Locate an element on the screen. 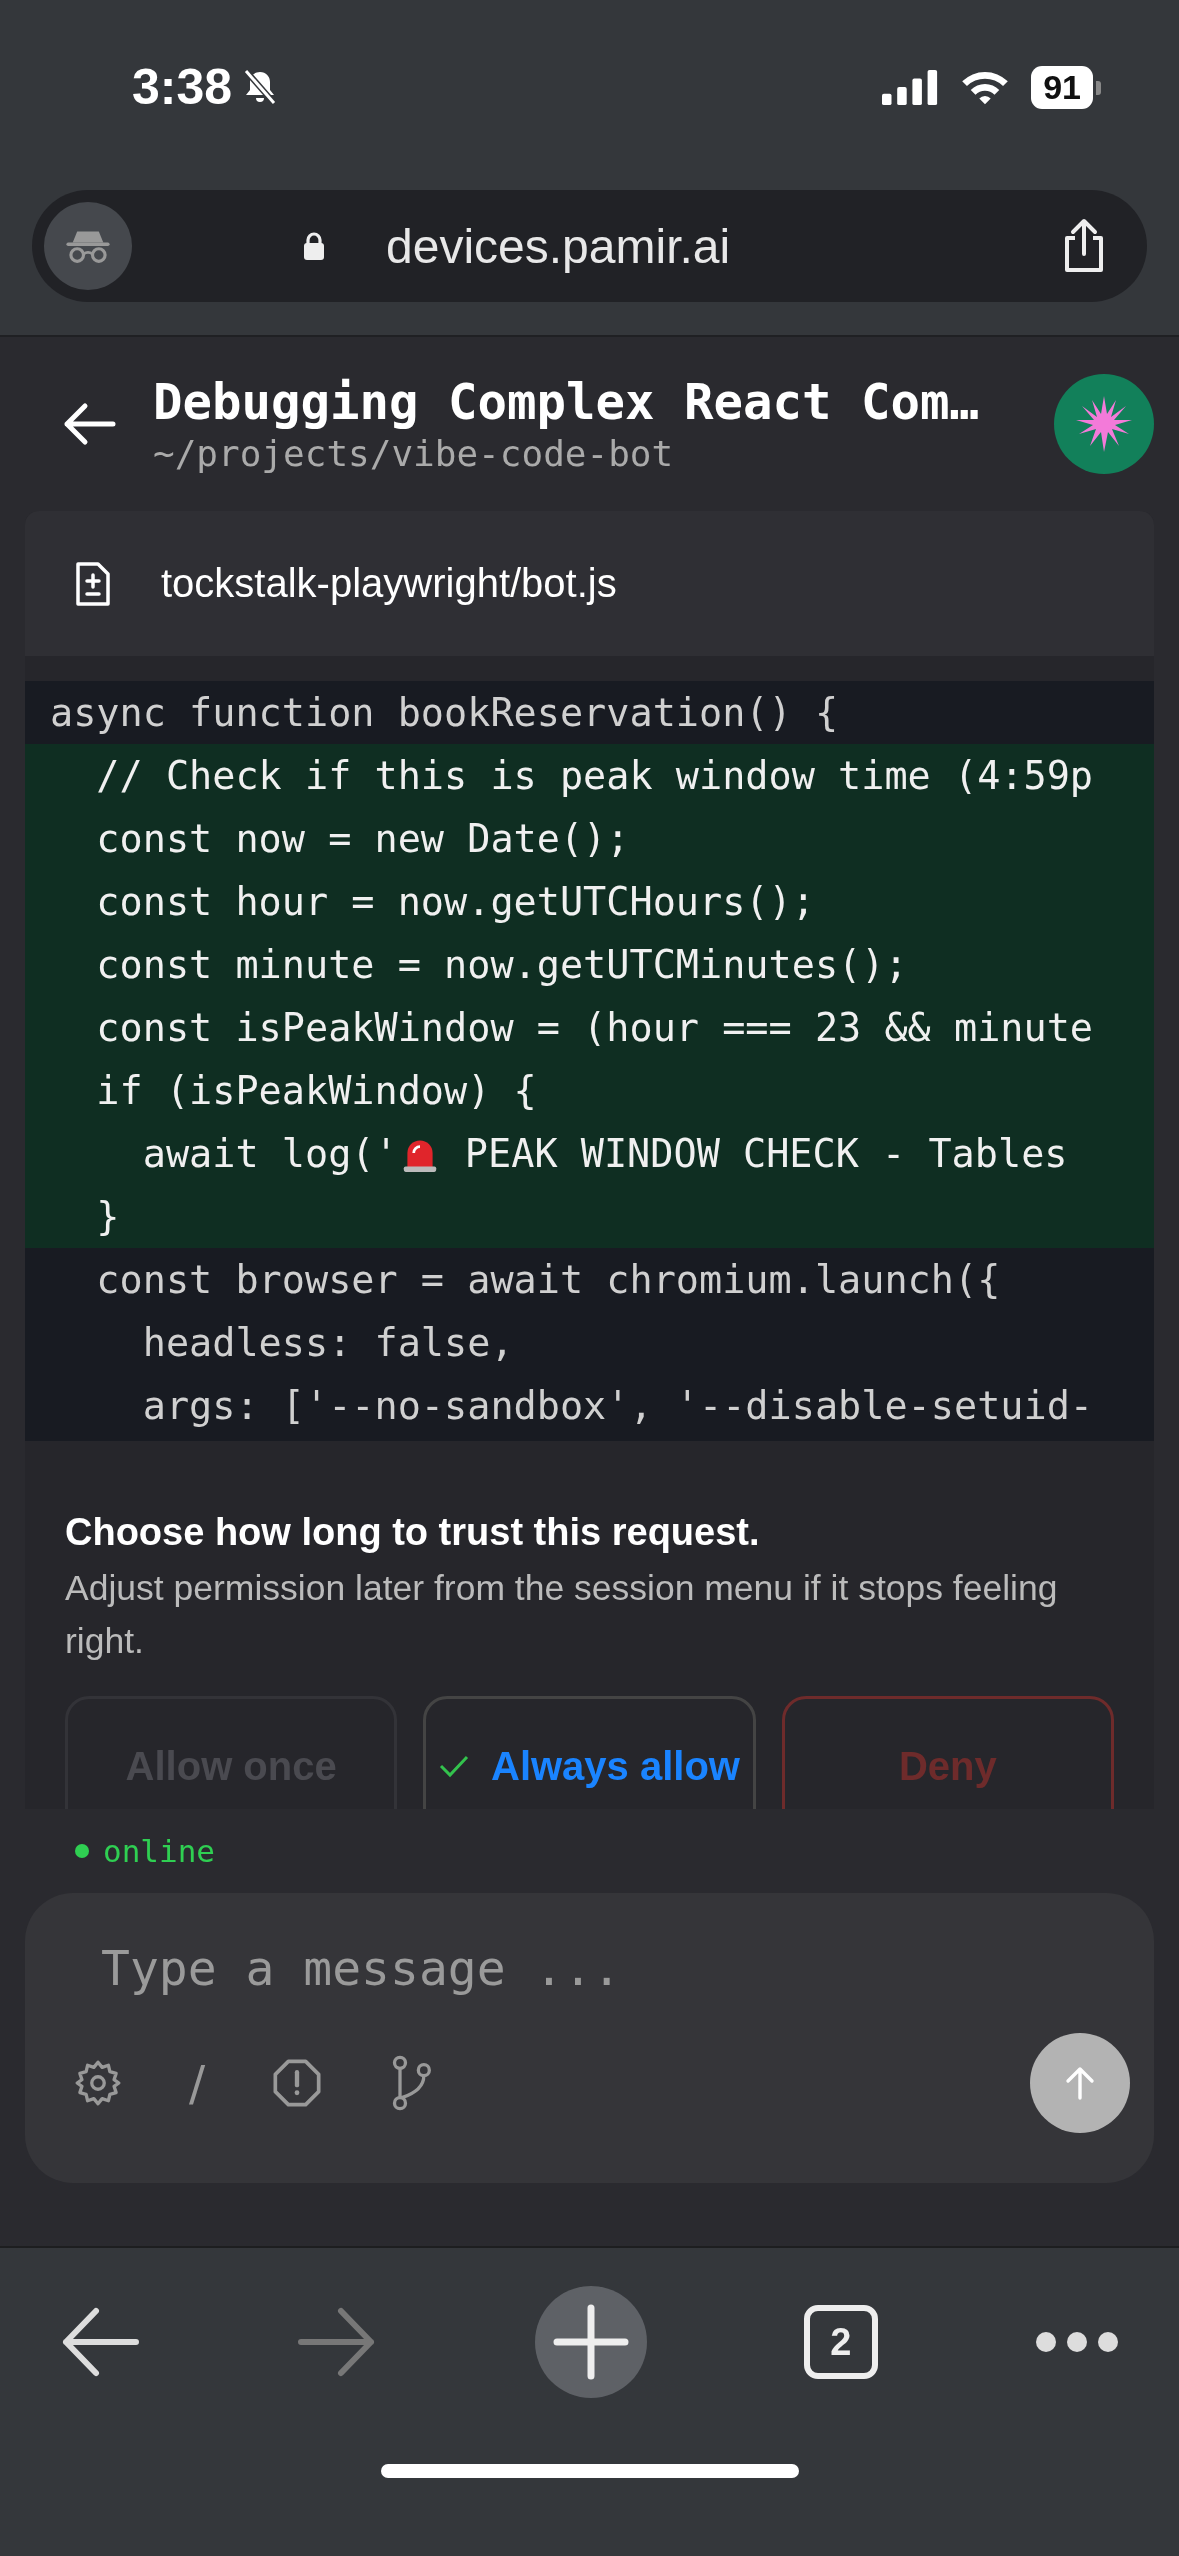 The image size is (1179, 2556). address-bar: devices.pamir.ai is located at coordinates (589, 246).